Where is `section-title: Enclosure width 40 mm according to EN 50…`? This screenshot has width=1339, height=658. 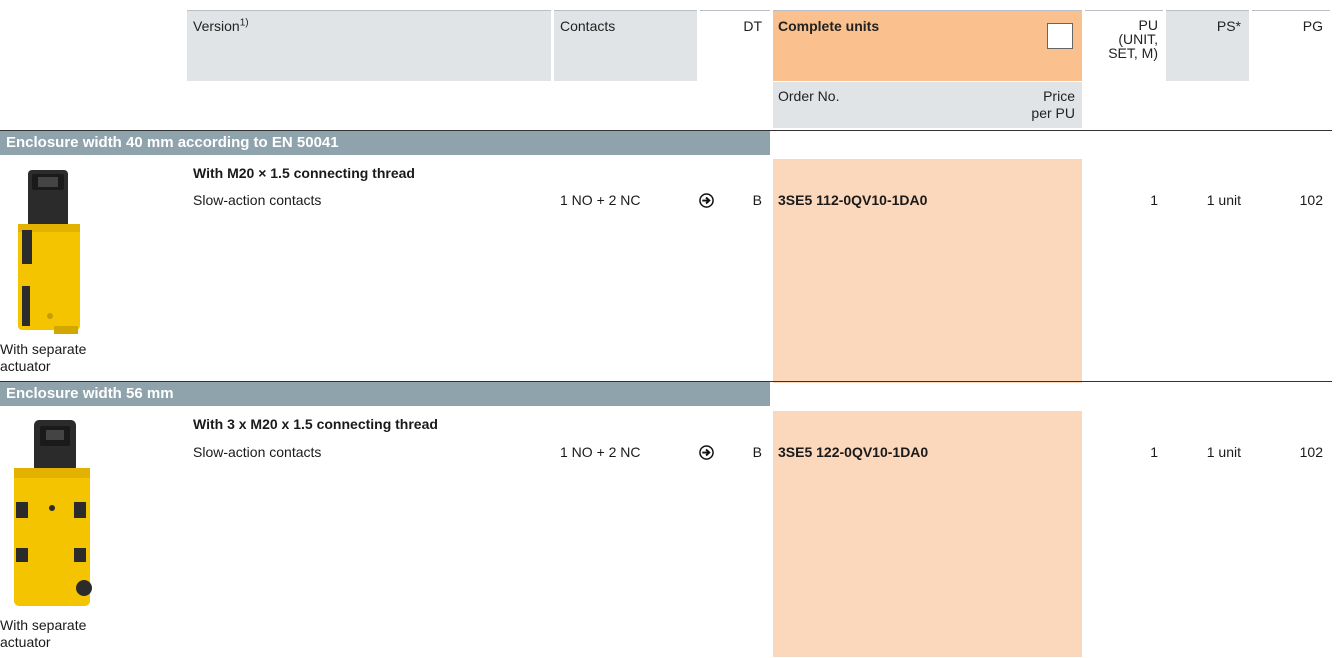
section-title: Enclosure width 40 mm according to EN 50… is located at coordinates (385, 143).